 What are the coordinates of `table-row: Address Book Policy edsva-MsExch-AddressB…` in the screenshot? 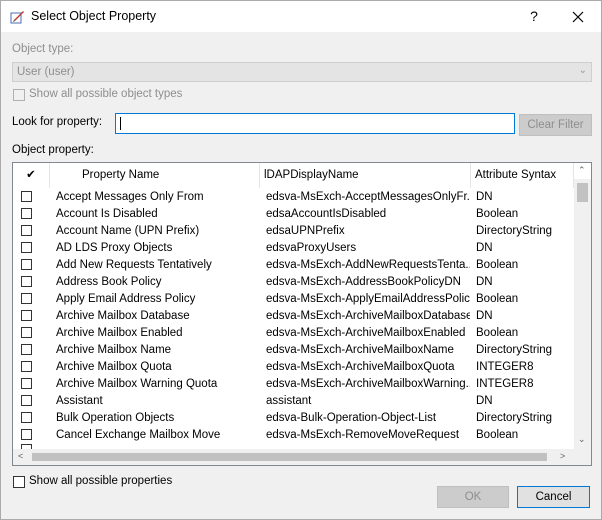 It's located at (293, 282).